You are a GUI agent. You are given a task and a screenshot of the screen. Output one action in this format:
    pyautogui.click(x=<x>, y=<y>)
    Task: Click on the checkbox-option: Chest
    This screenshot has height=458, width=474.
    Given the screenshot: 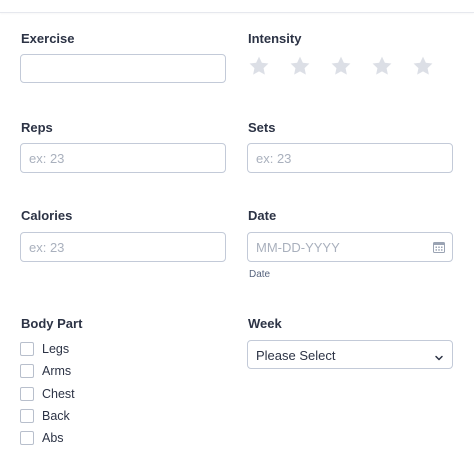 What is the action you would take?
    pyautogui.click(x=47, y=394)
    